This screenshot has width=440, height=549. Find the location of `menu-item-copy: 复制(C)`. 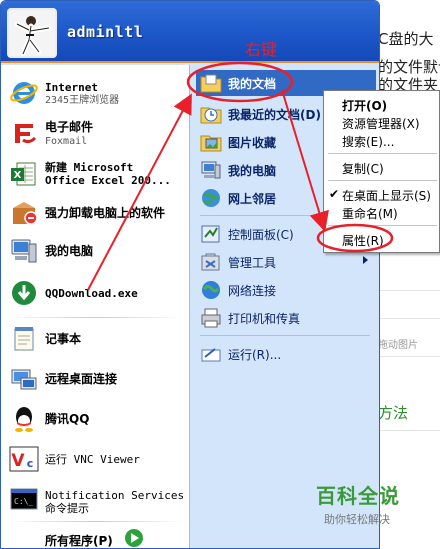

menu-item-copy: 复制(C) is located at coordinates (382, 167).